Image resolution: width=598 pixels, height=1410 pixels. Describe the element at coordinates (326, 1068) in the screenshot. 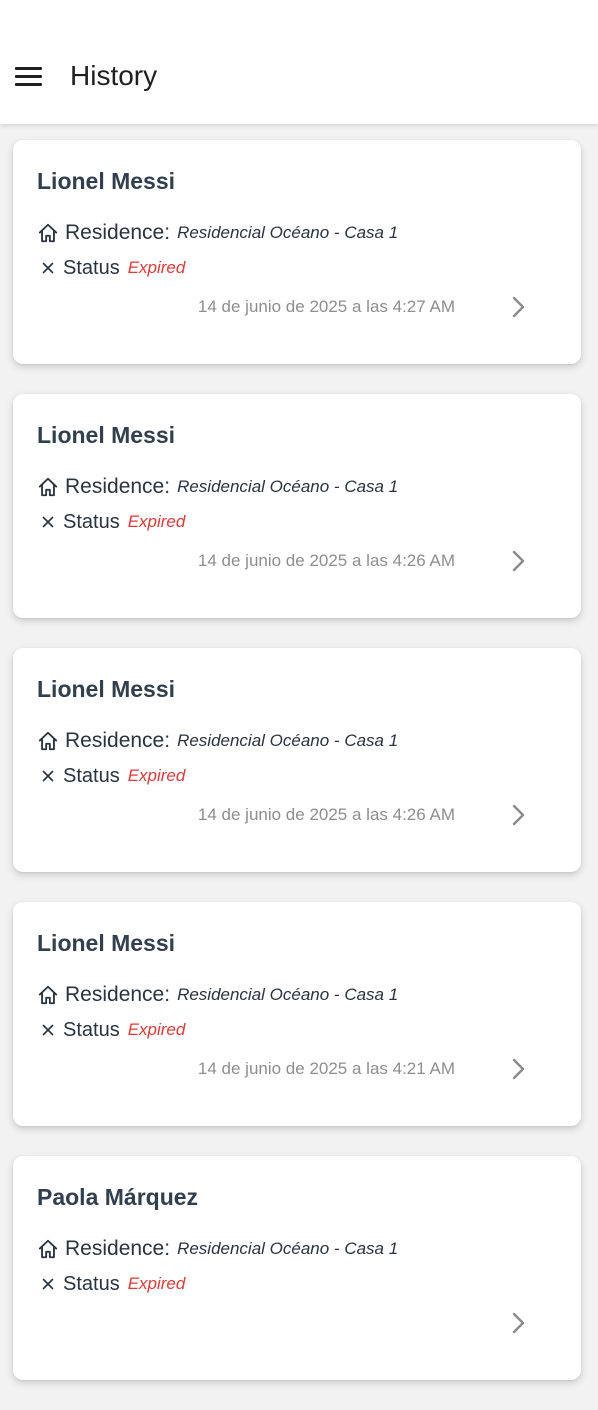

I see `timestamp: 14 de junio de 2025 a las 4:21 AM` at that location.